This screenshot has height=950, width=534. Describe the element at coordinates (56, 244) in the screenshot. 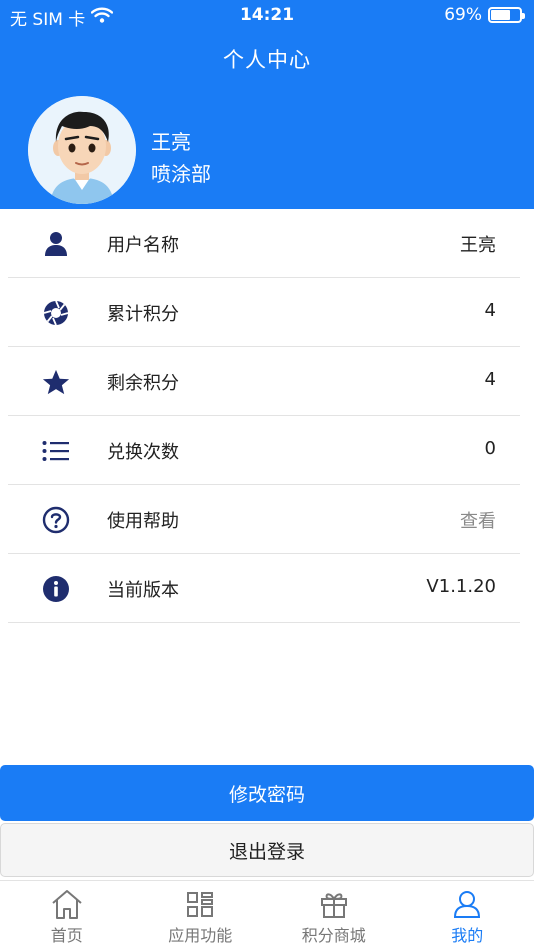

I see `person-icon` at that location.